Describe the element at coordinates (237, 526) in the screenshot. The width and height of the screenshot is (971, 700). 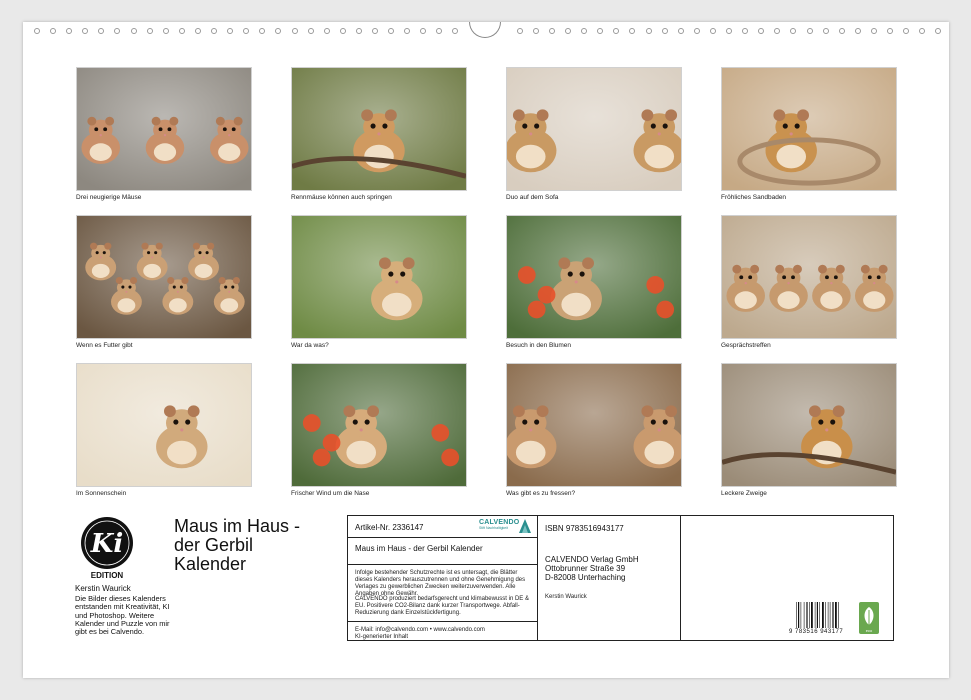
I see `title-line: Maus im Haus -` at that location.